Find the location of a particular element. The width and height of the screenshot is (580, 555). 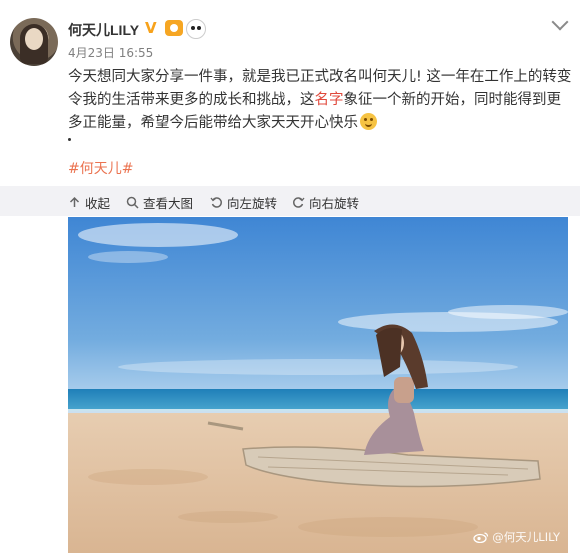

verified-icon: V is located at coordinates (151, 28).